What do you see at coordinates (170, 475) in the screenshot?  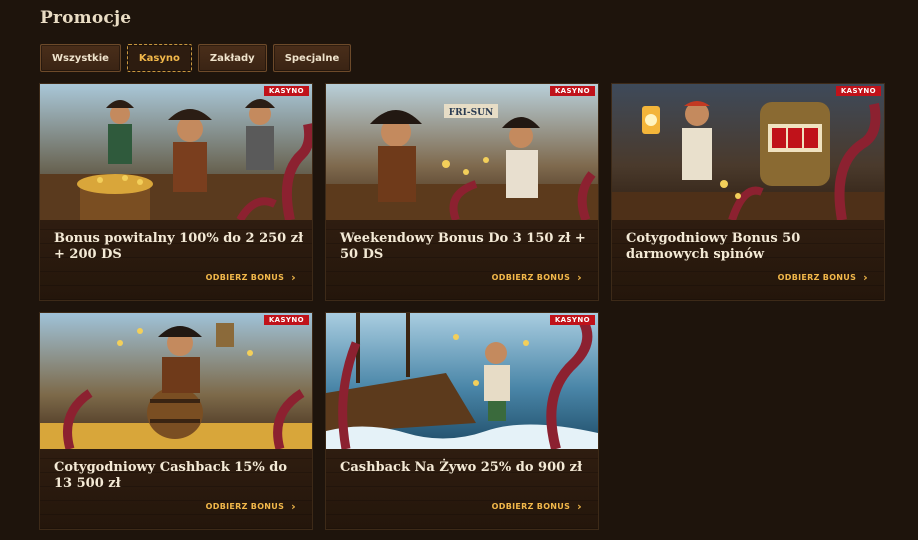 I see `promo-title: Cotygodniowy Cashback 15% do 13 500 zł` at bounding box center [170, 475].